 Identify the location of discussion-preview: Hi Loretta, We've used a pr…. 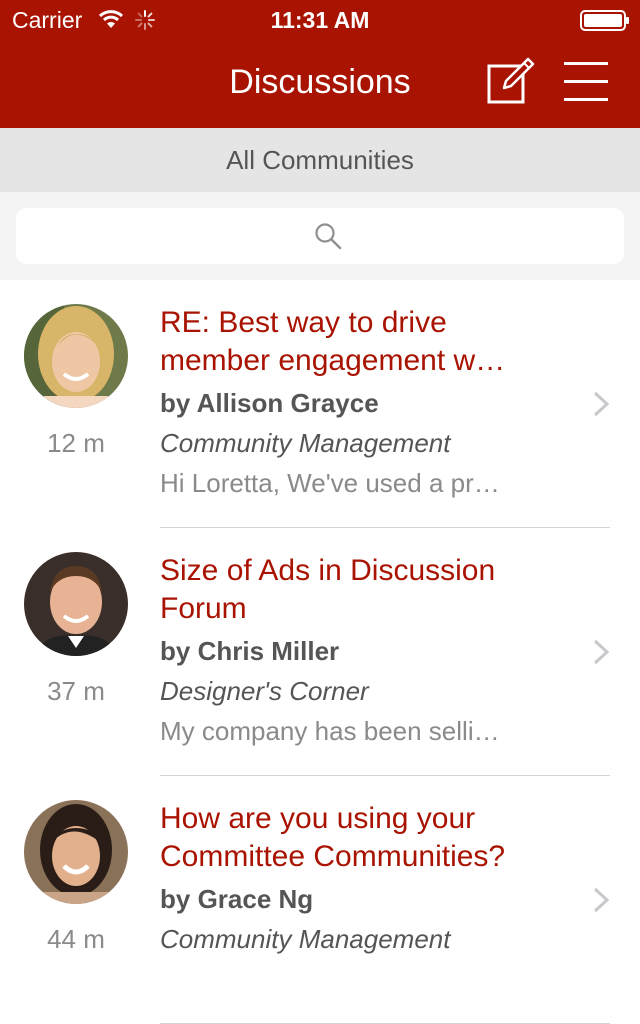
(330, 483).